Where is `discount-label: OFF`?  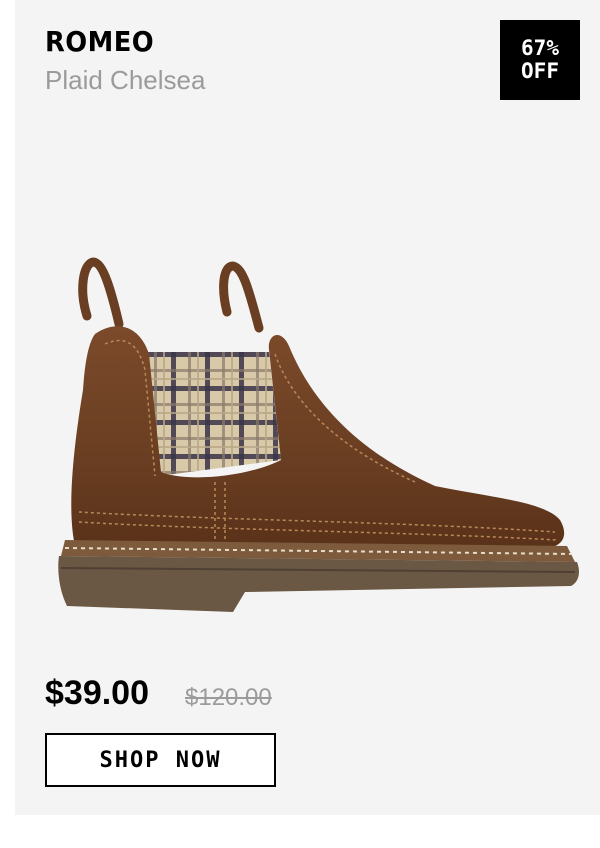 discount-label: OFF is located at coordinates (540, 71).